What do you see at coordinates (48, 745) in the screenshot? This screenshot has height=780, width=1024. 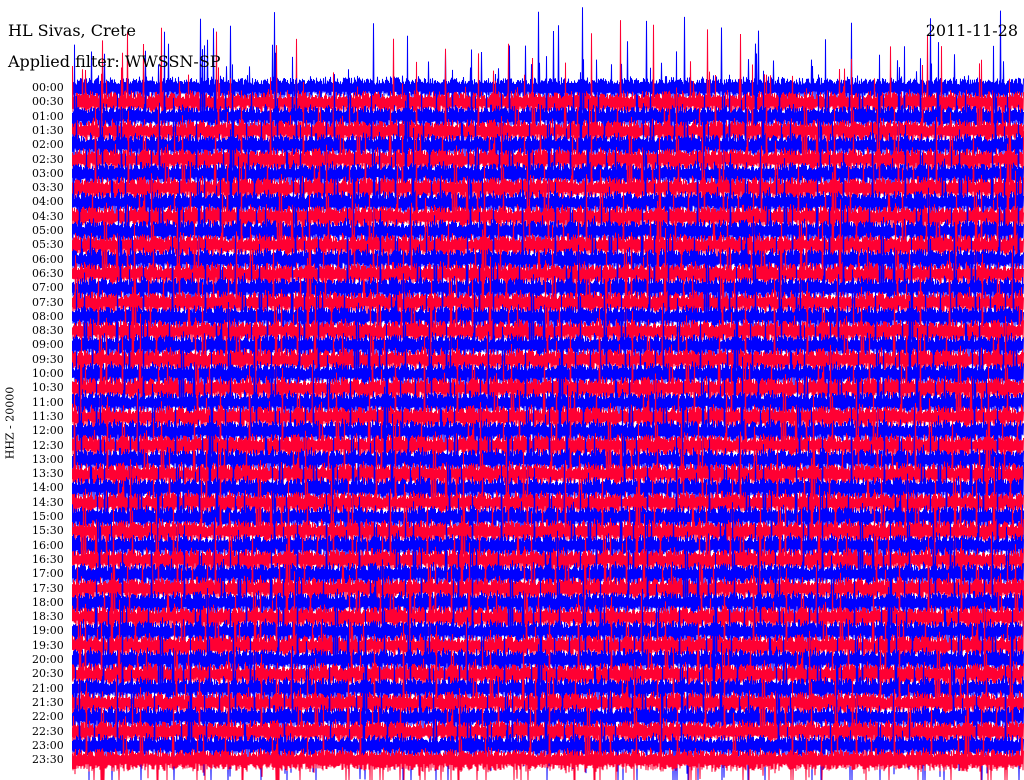 I see `hour-tick-label: 23:00` at bounding box center [48, 745].